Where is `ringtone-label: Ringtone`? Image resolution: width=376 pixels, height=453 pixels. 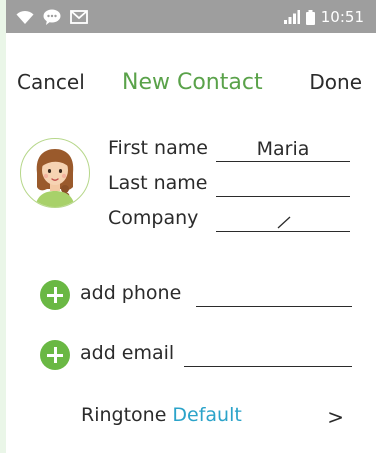 ringtone-label: Ringtone is located at coordinates (124, 415).